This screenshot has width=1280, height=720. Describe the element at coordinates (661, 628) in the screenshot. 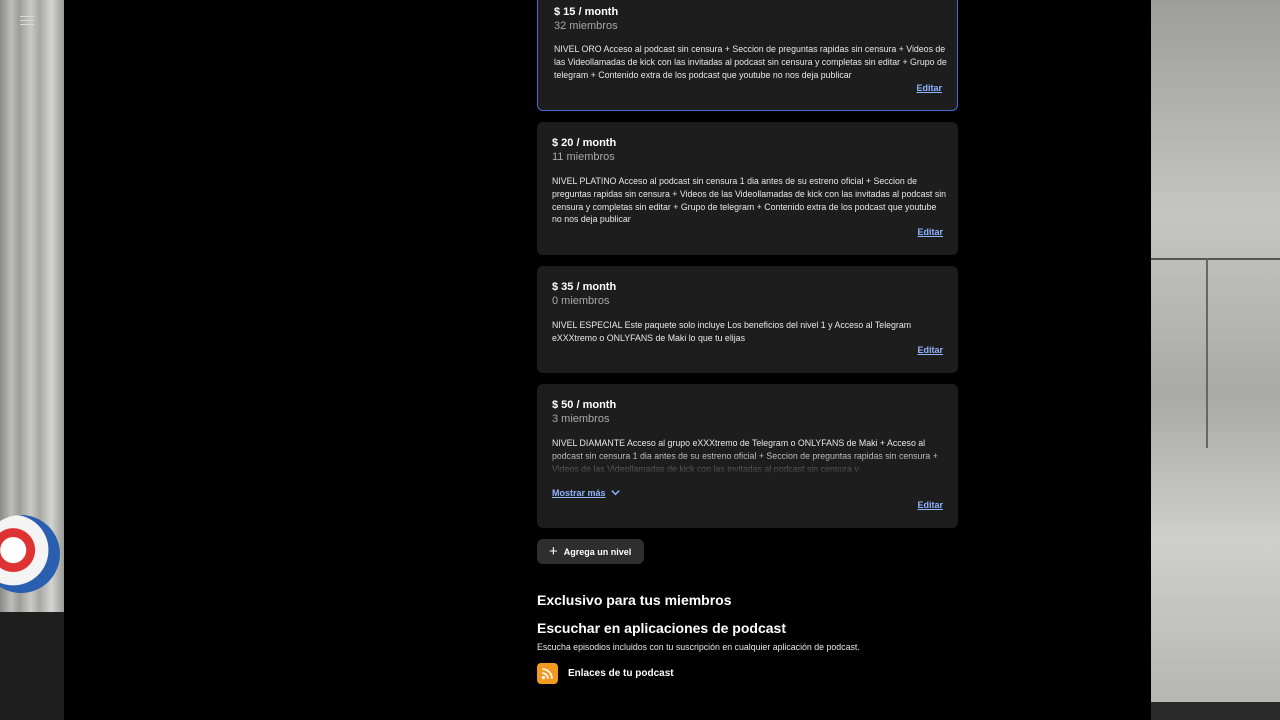

I see `section-heading-listen: Escuchar en aplicaciones de podcast` at that location.